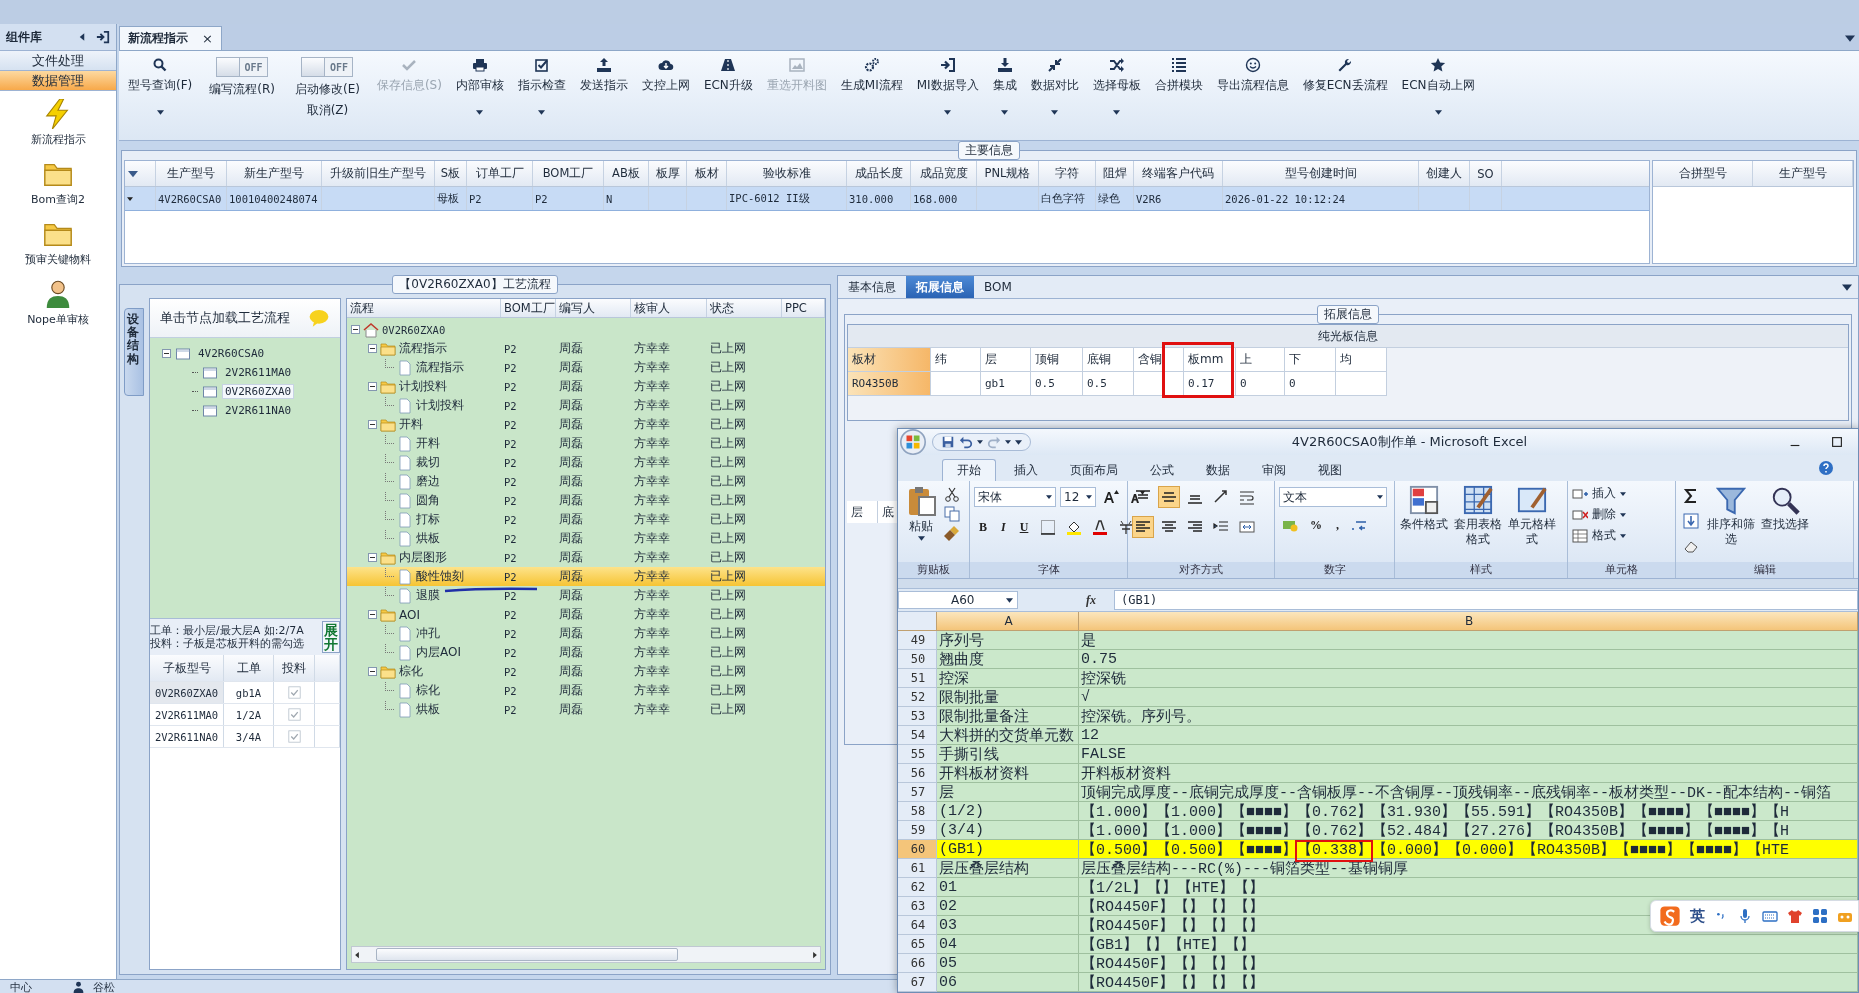  Describe the element at coordinates (1004, 97) in the screenshot. I see `toolbar-button: 集成` at that location.